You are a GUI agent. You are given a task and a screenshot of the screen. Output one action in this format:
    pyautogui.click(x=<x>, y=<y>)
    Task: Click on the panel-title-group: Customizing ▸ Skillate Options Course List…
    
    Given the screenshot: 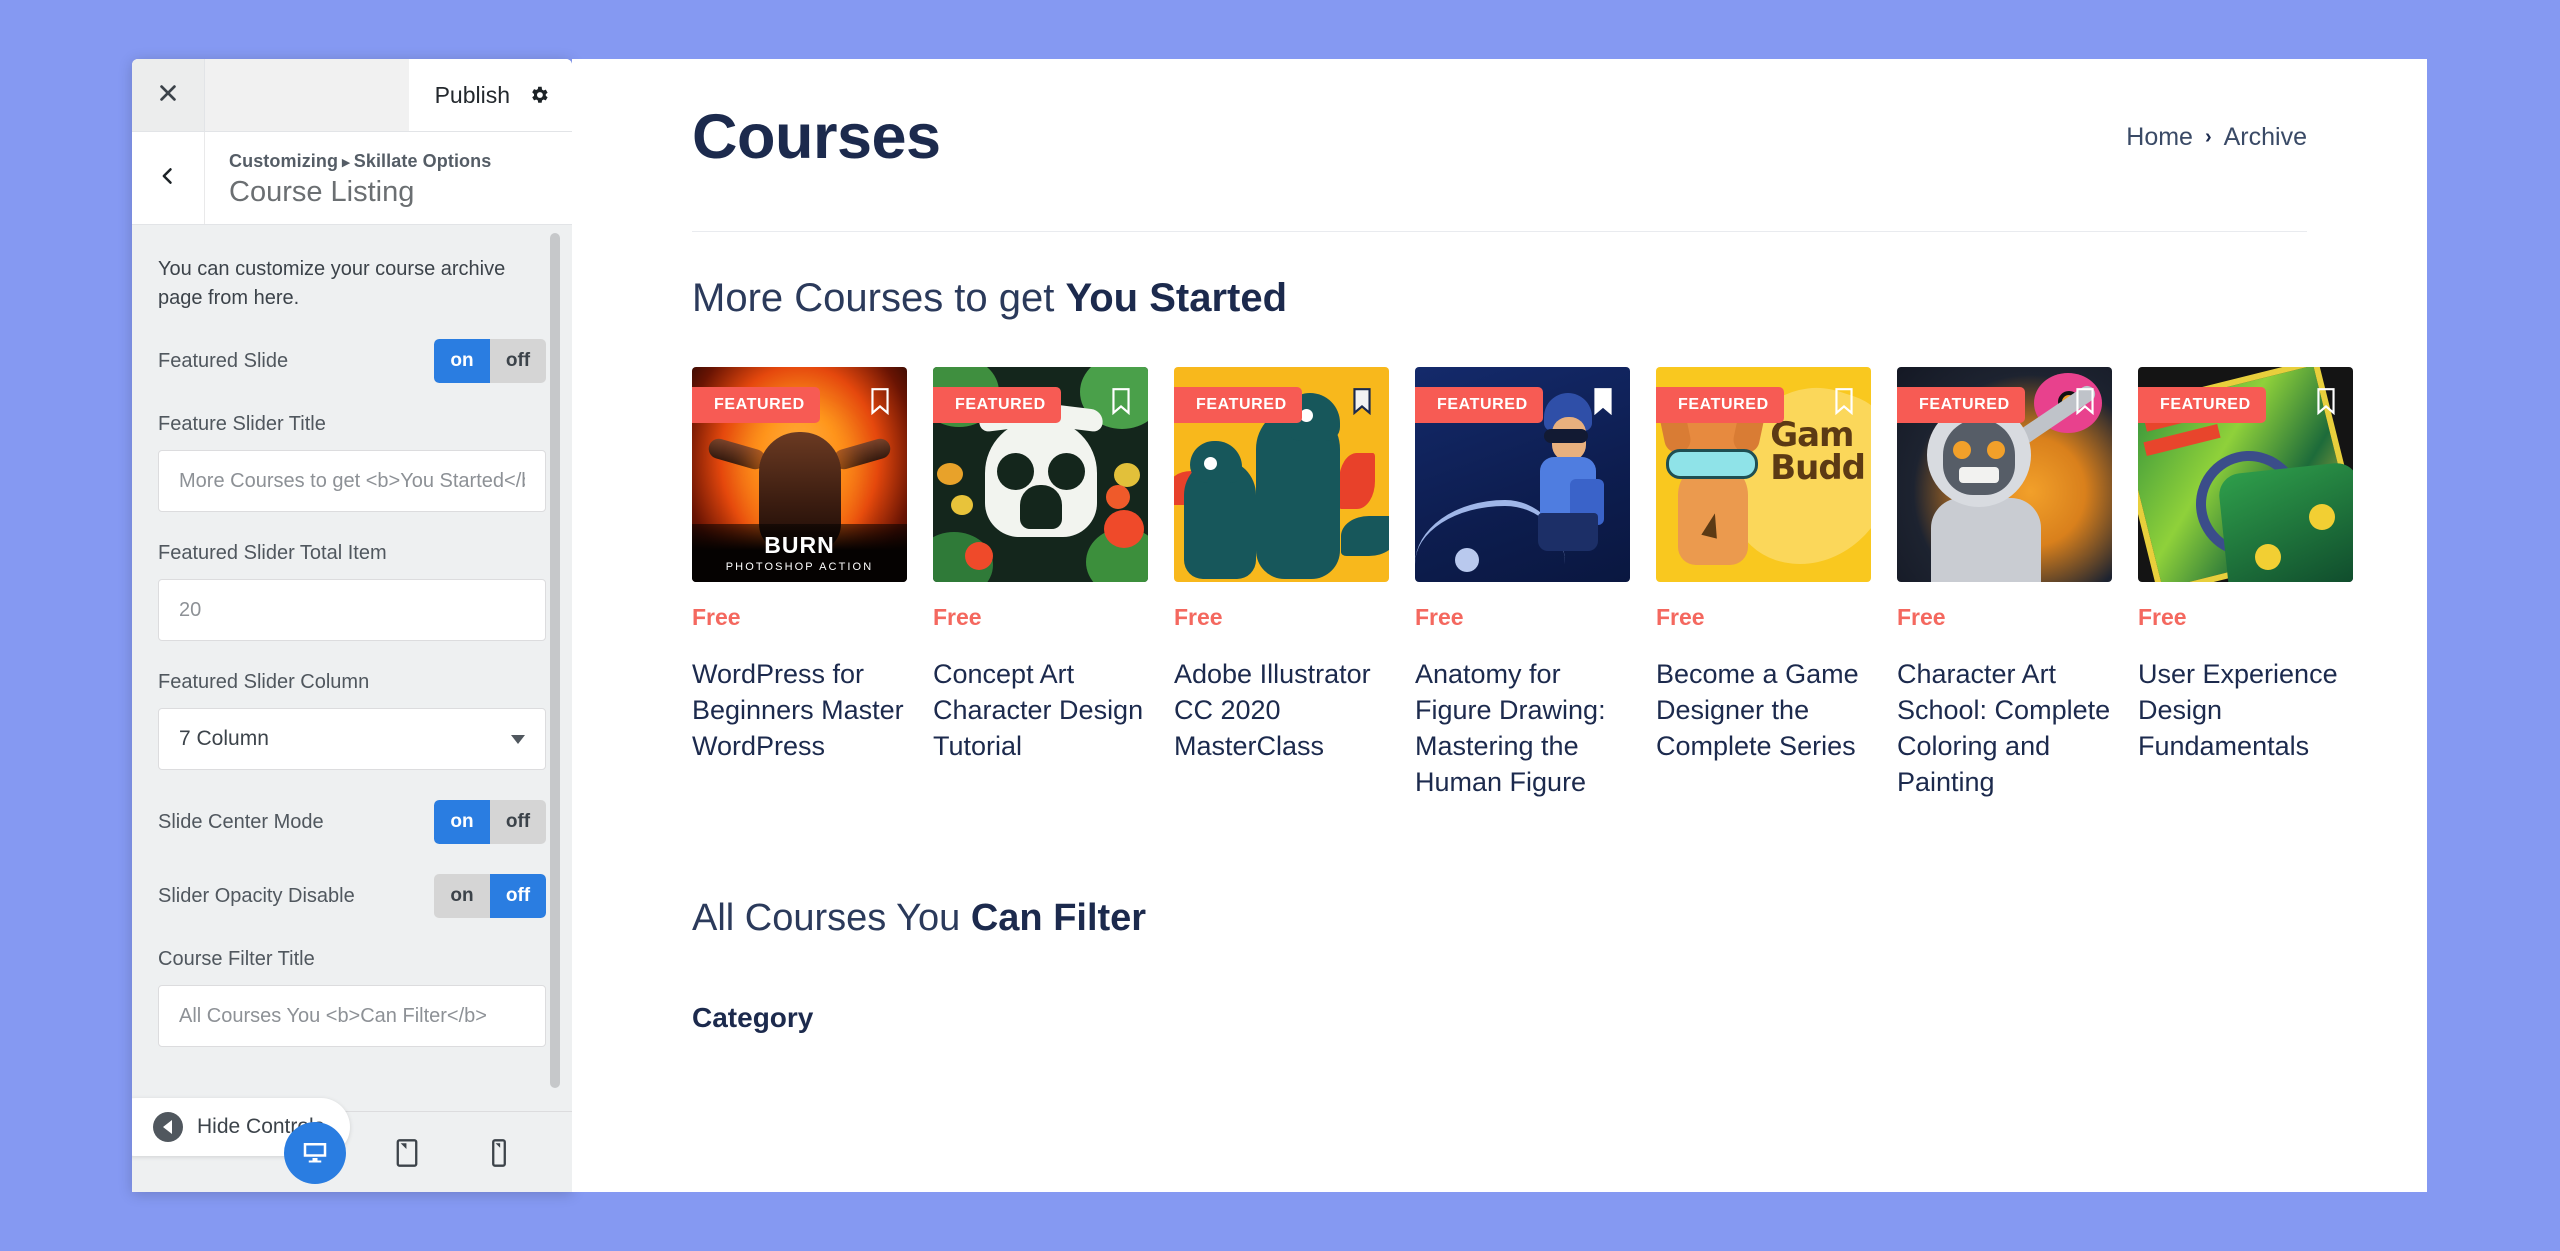 What is the action you would take?
    pyautogui.click(x=348, y=178)
    